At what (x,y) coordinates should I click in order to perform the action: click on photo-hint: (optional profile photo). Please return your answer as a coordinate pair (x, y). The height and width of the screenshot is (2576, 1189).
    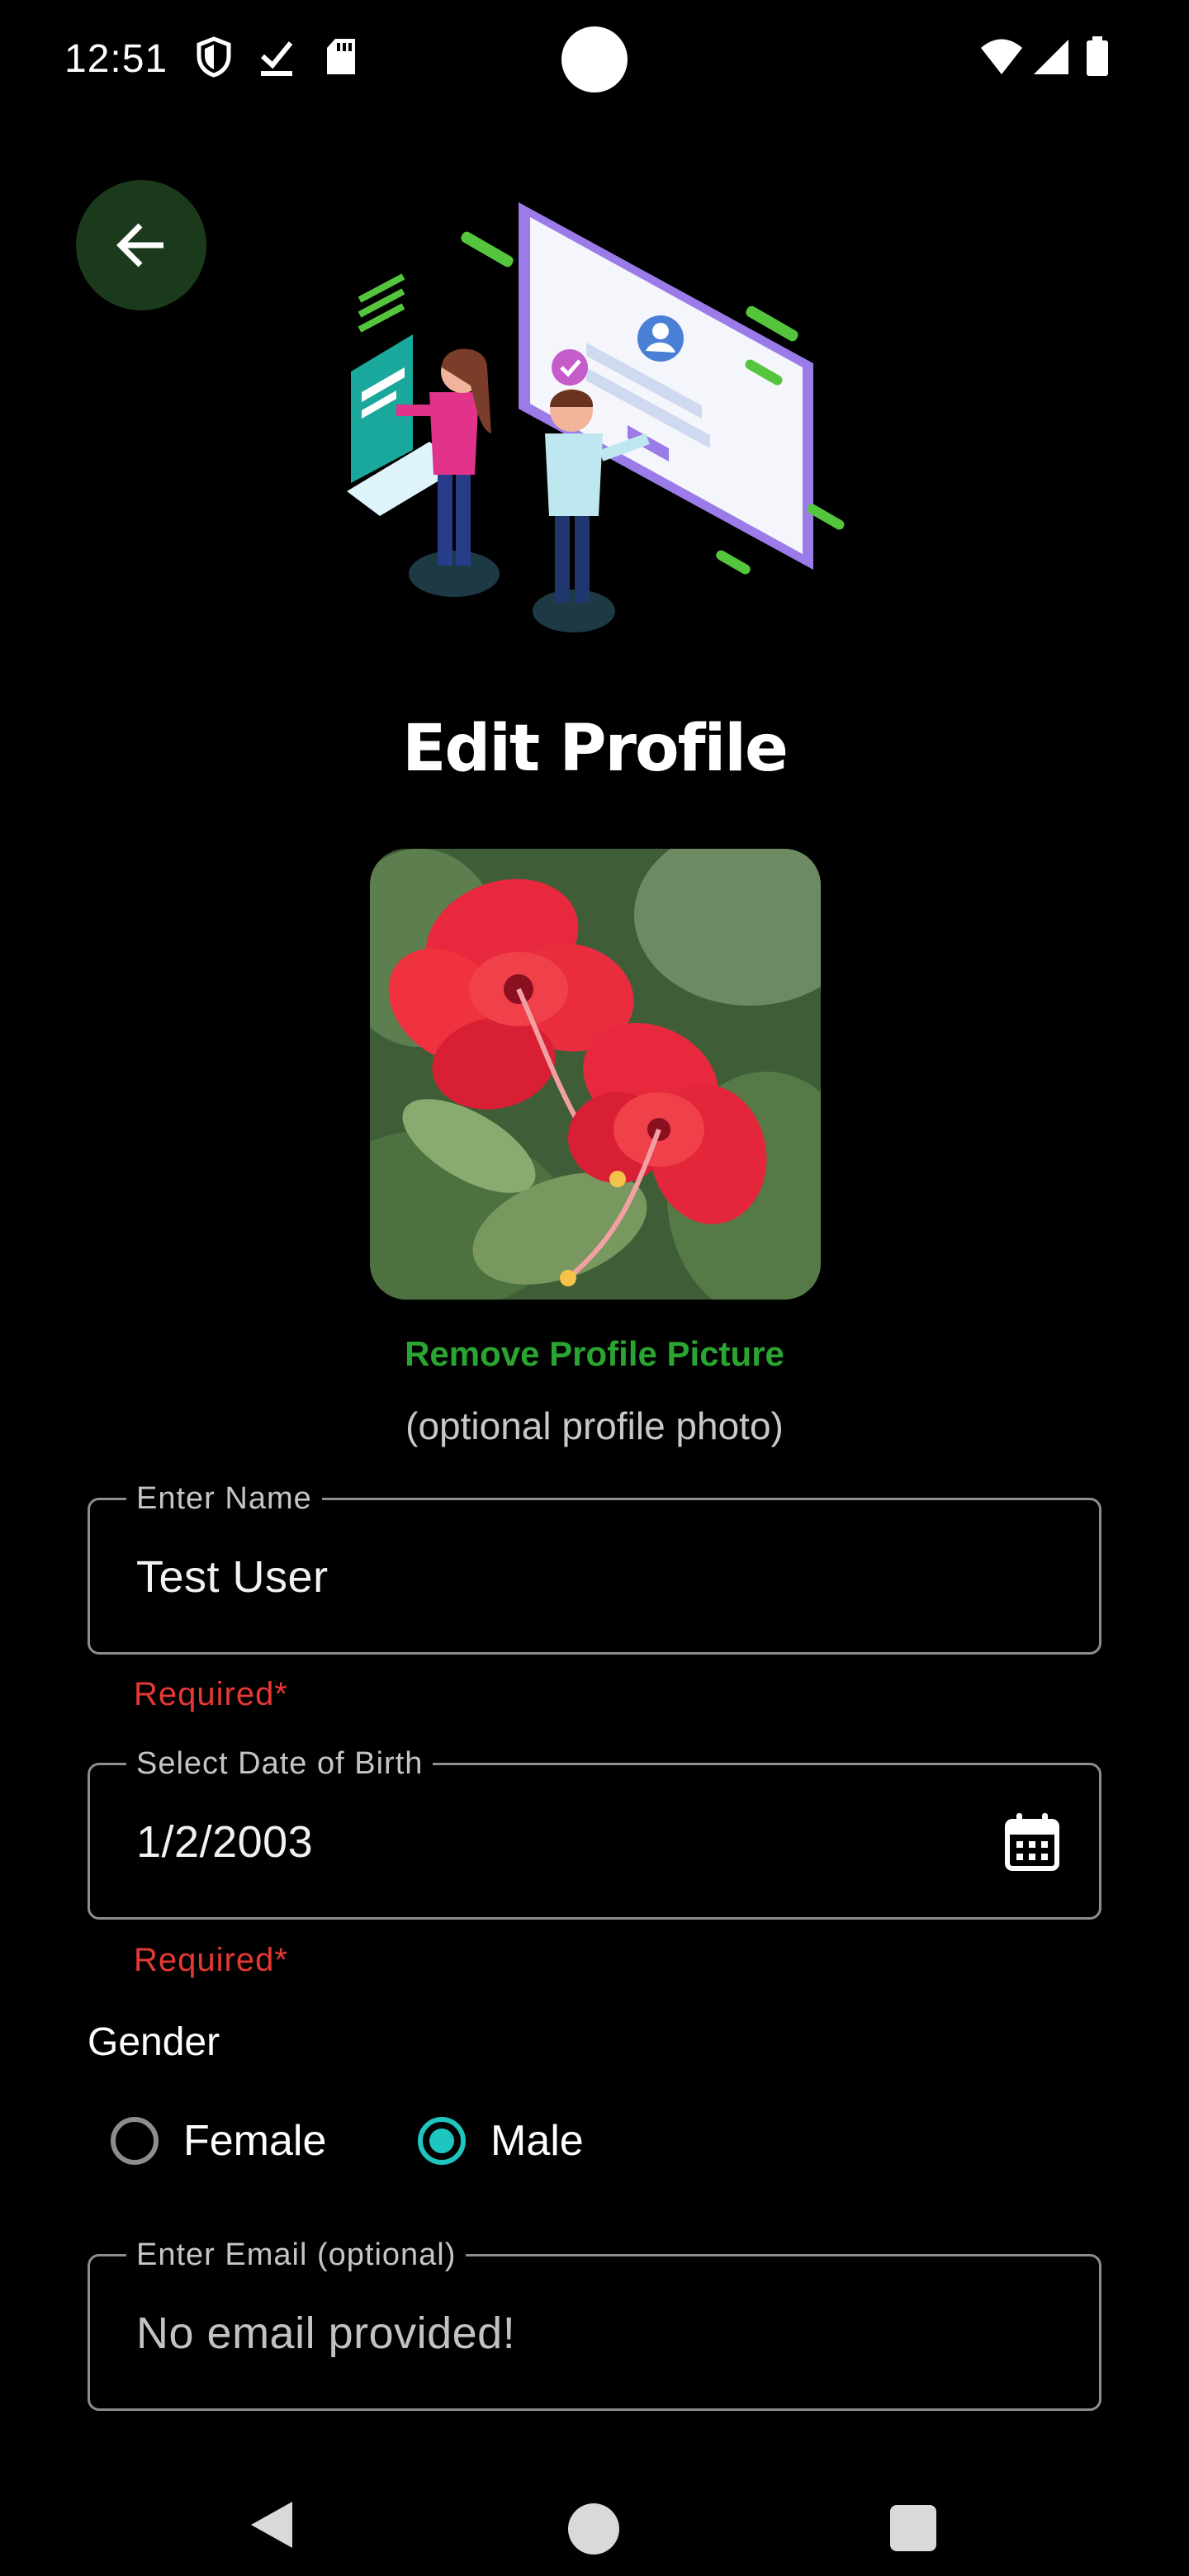
    Looking at the image, I should click on (594, 1425).